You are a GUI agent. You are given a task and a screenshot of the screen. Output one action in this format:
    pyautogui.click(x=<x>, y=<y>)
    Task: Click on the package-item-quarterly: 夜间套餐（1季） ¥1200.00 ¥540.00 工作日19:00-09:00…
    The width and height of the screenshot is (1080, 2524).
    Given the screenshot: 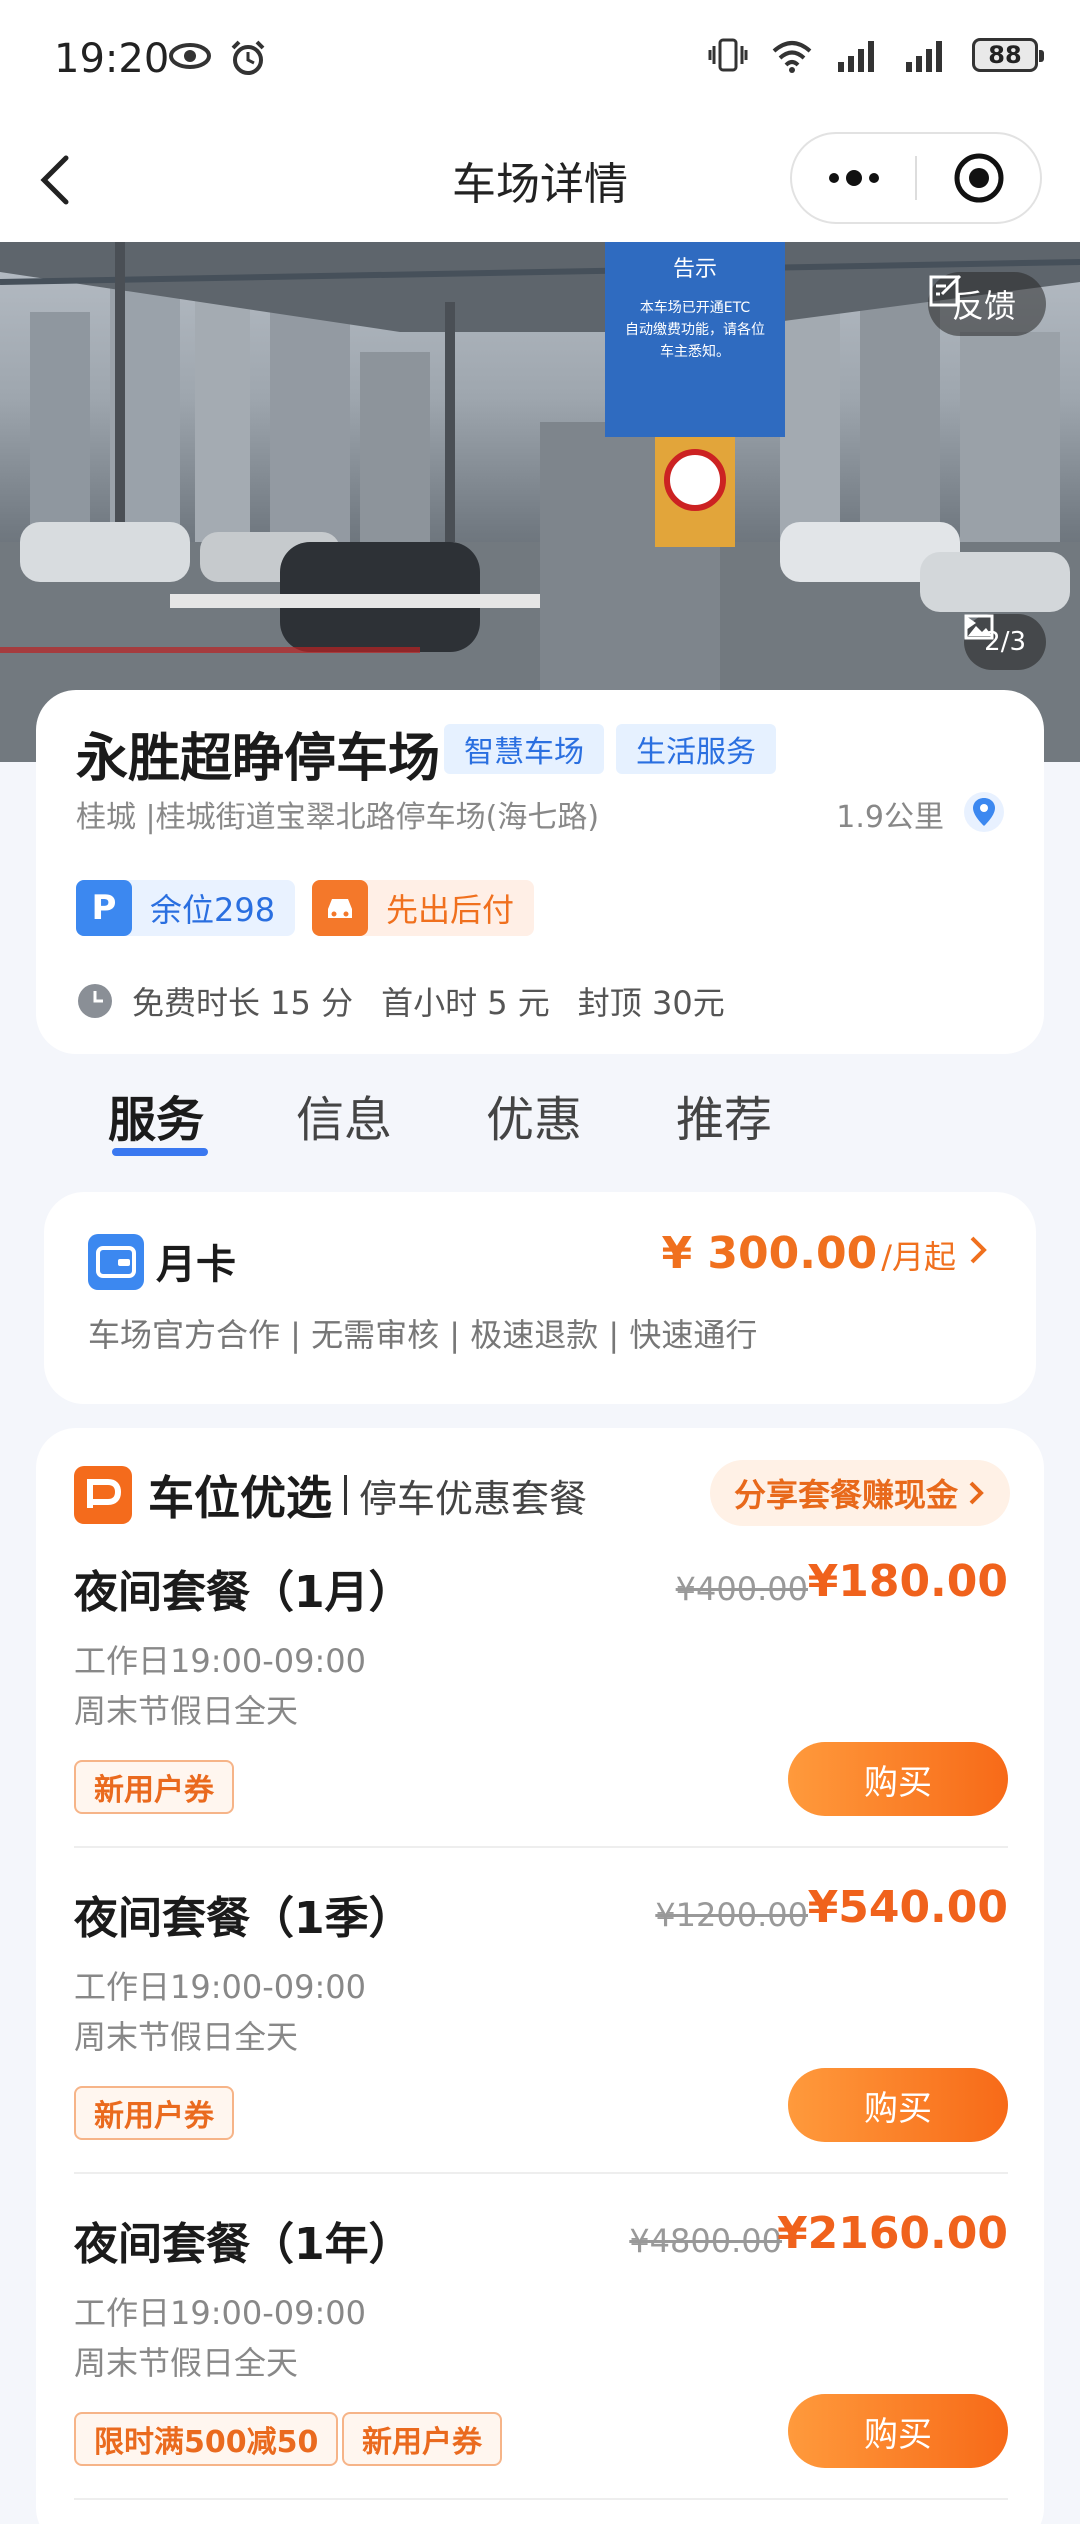 What is the action you would take?
    pyautogui.click(x=541, y=2045)
    